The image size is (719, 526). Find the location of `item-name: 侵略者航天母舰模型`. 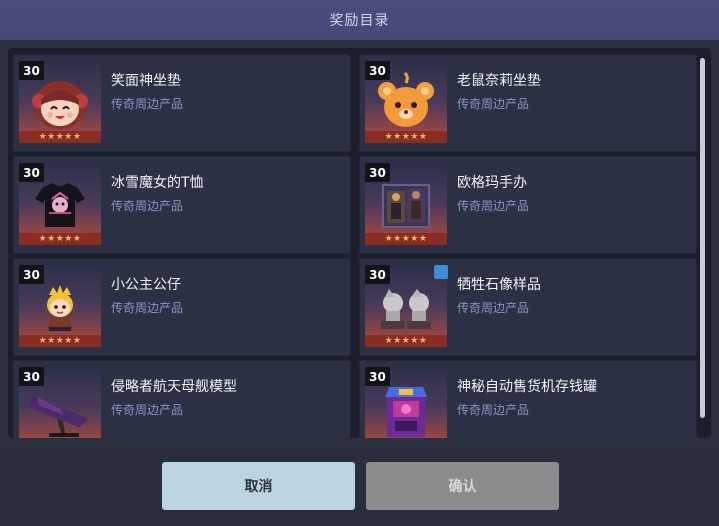

item-name: 侵略者航天母舰模型 is located at coordinates (174, 387).